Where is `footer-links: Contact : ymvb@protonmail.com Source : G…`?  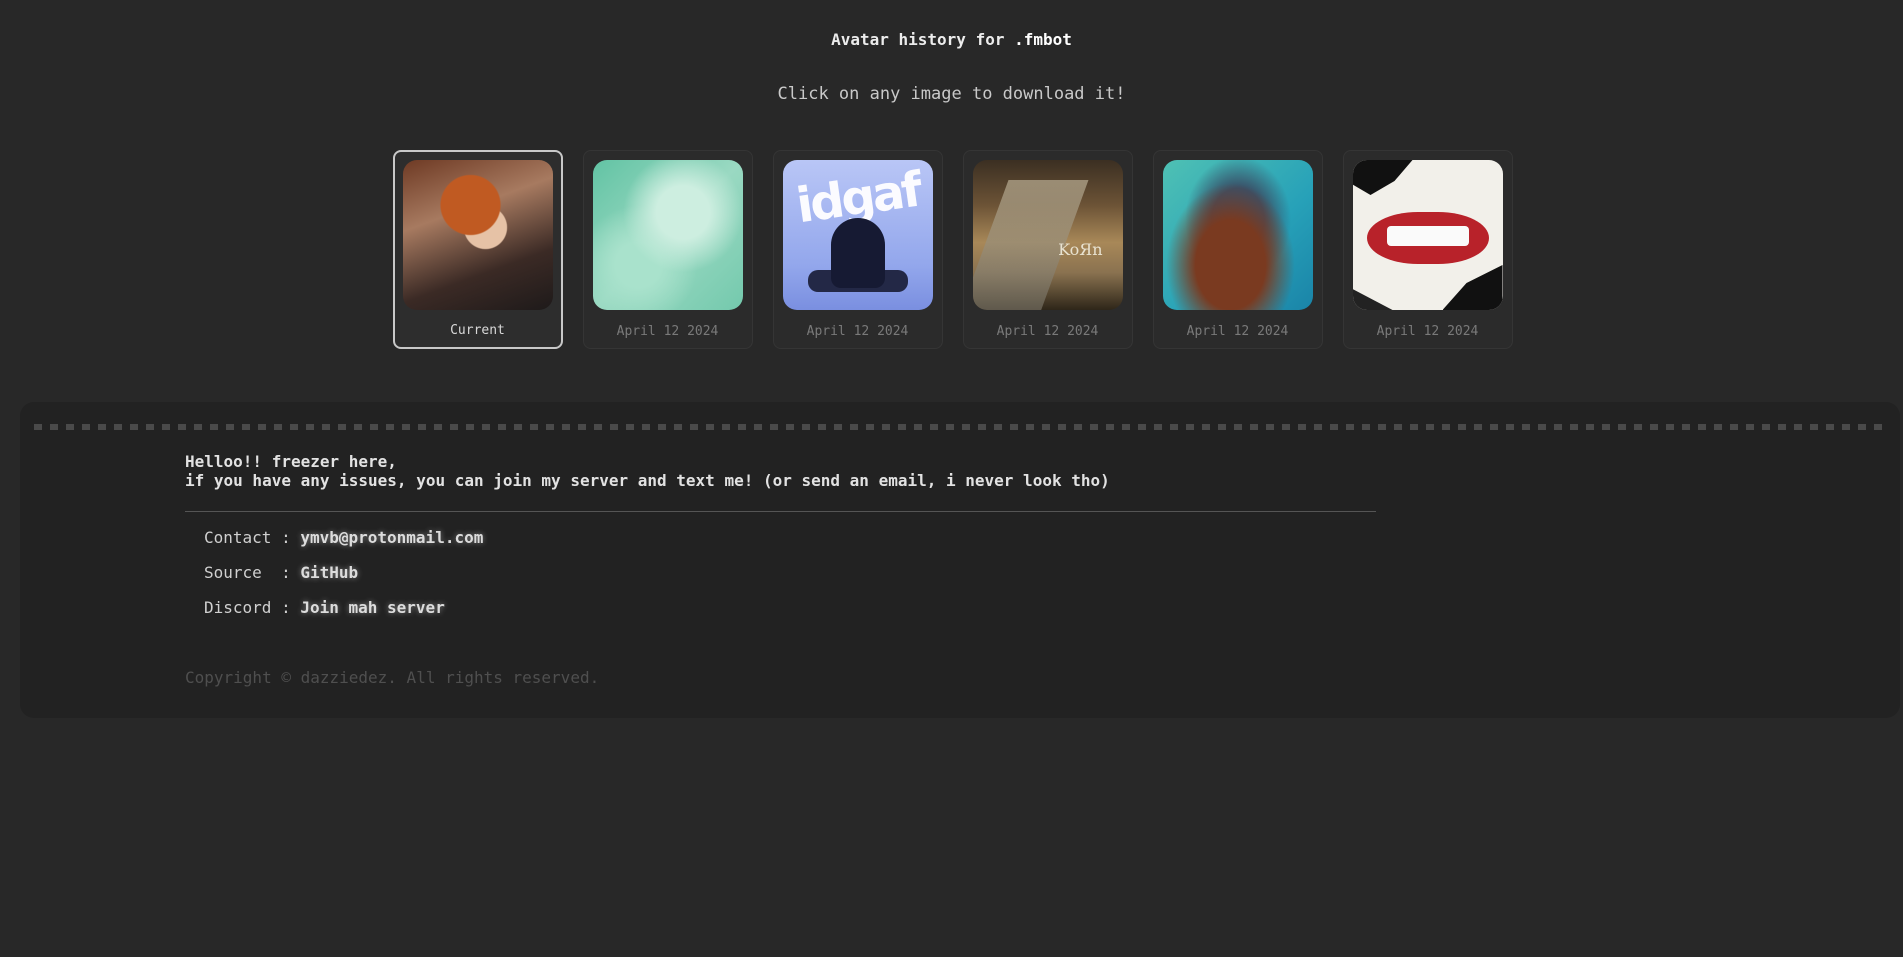 footer-links: Contact : ymvb@protonmail.com Source : G… is located at coordinates (343, 580).